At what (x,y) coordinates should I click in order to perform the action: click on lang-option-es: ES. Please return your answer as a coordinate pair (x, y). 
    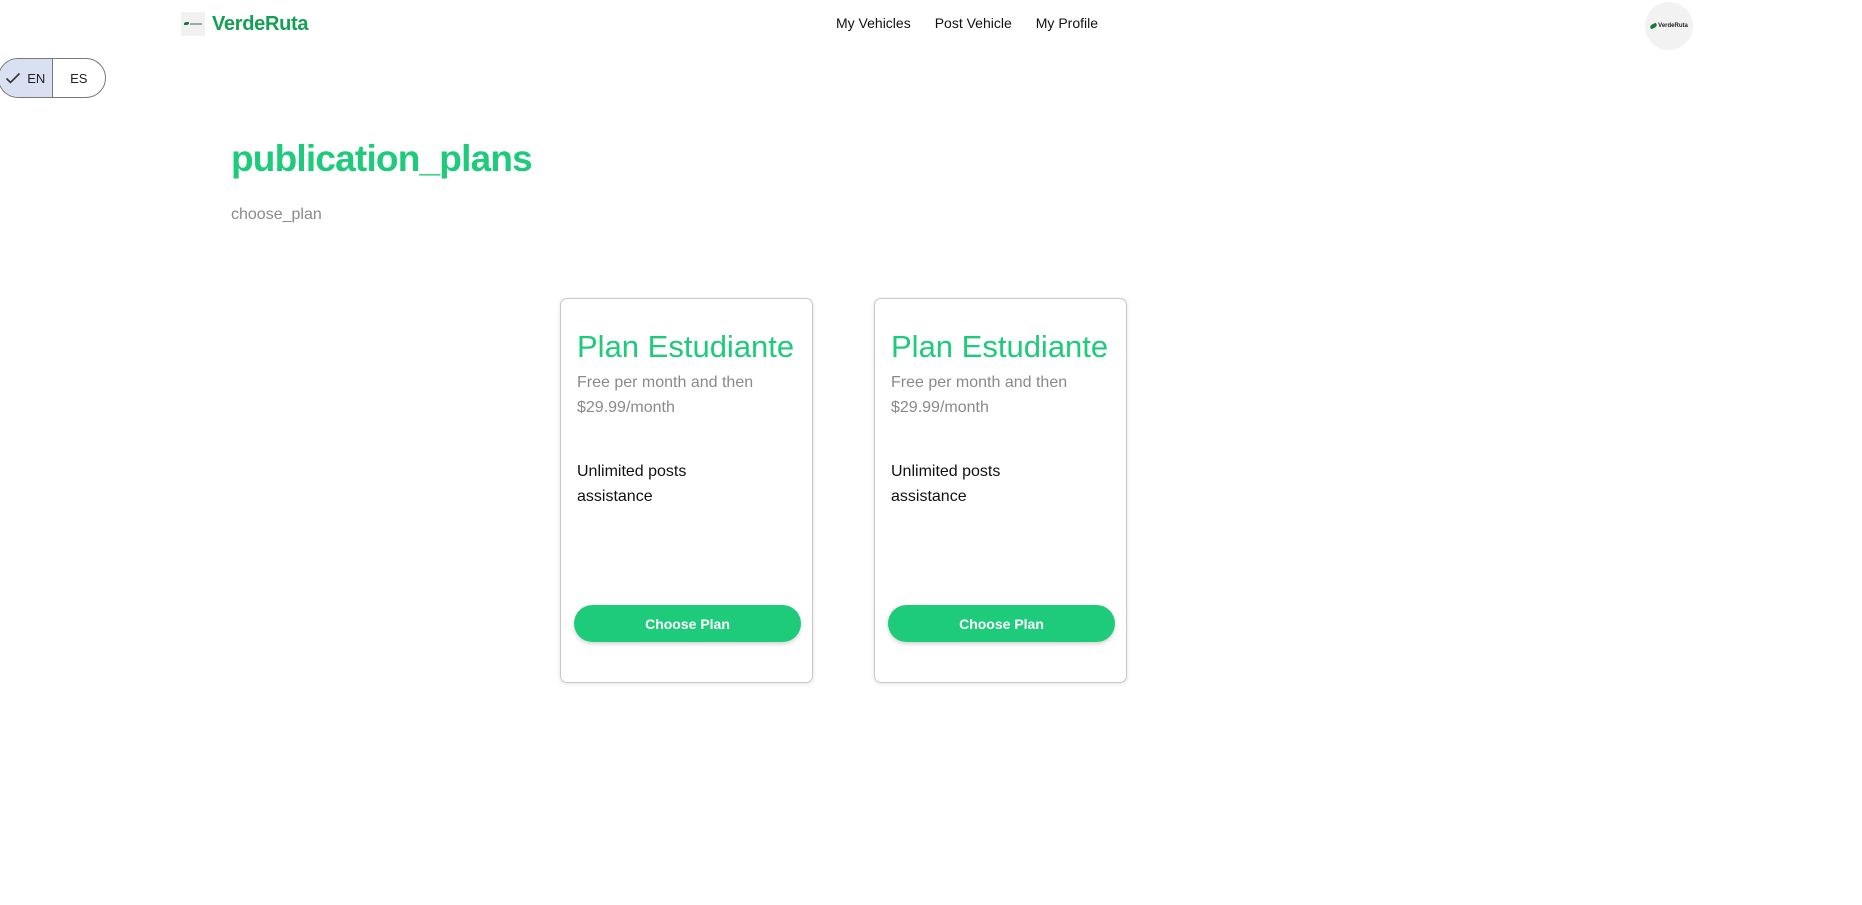
    Looking at the image, I should click on (79, 78).